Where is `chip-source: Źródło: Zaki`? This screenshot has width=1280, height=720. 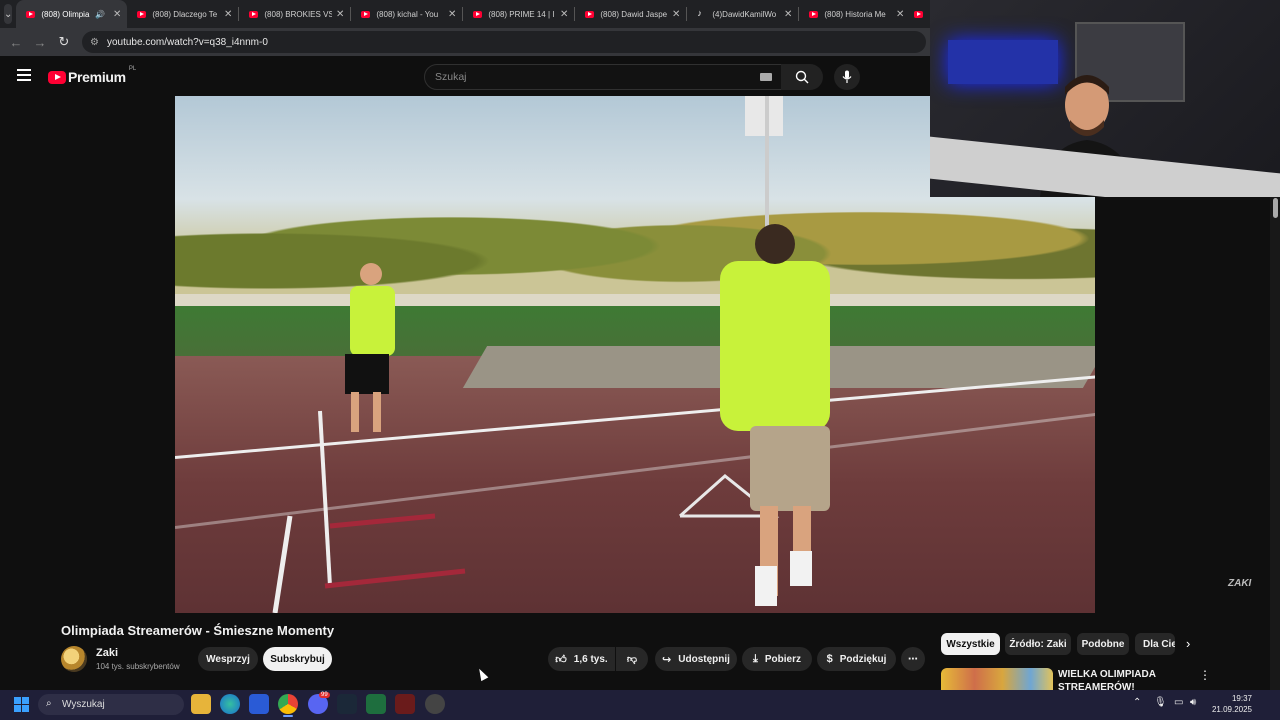 chip-source: Źródło: Zaki is located at coordinates (1038, 644).